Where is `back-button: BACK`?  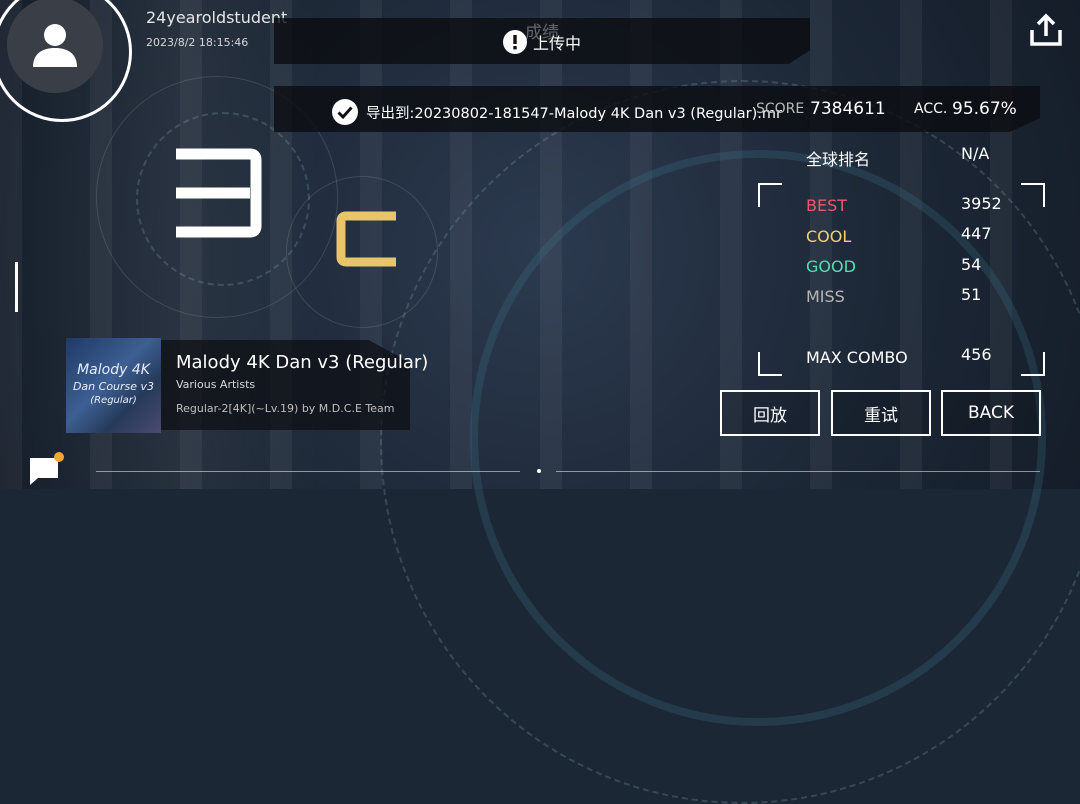
back-button: BACK is located at coordinates (991, 413).